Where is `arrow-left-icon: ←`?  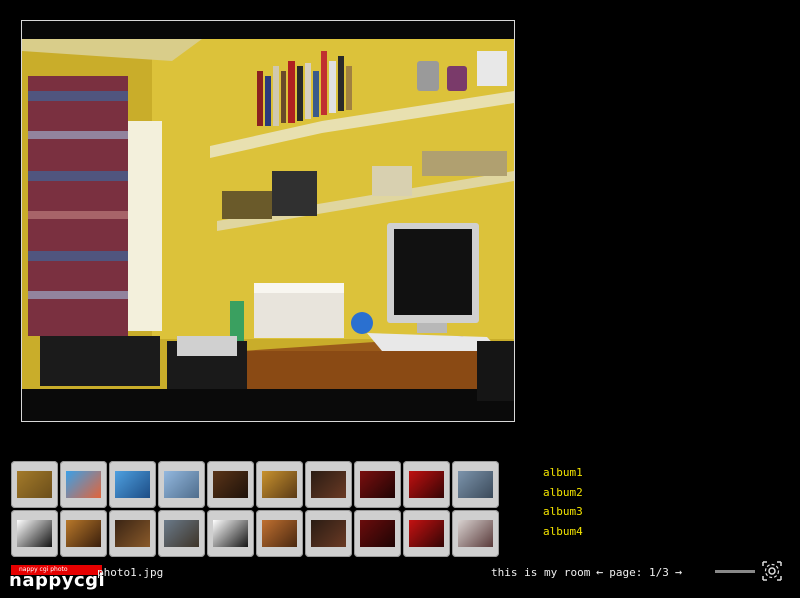
arrow-left-icon: ← is located at coordinates (599, 572).